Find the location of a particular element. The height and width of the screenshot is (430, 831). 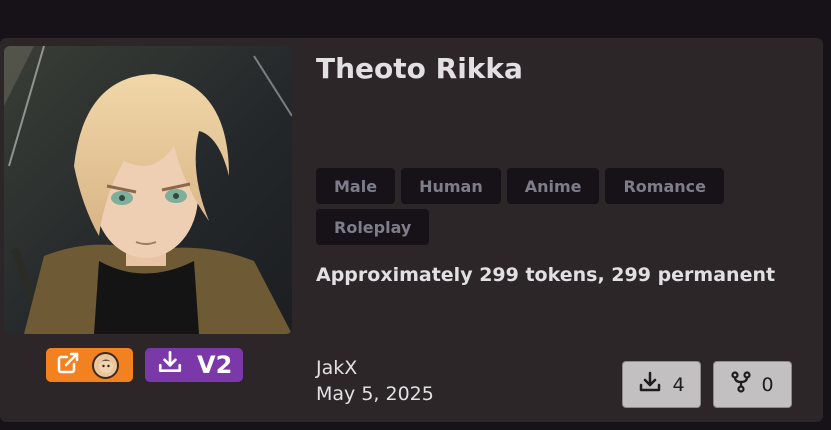

downloads-count: 4 is located at coordinates (678, 384).